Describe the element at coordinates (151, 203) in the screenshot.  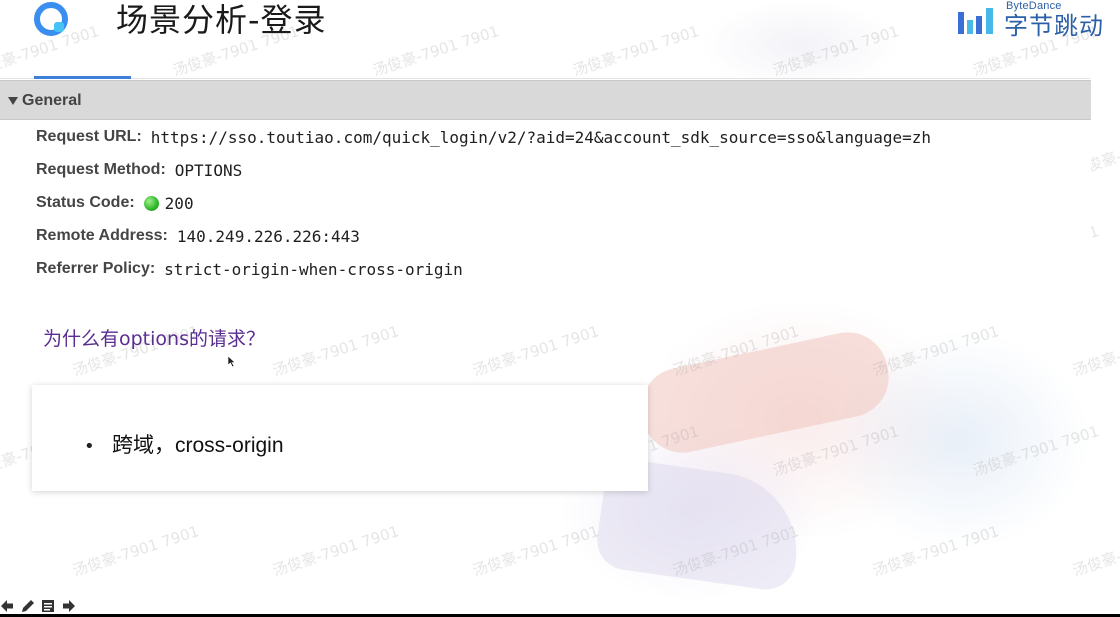
I see `status-ok-icon` at that location.